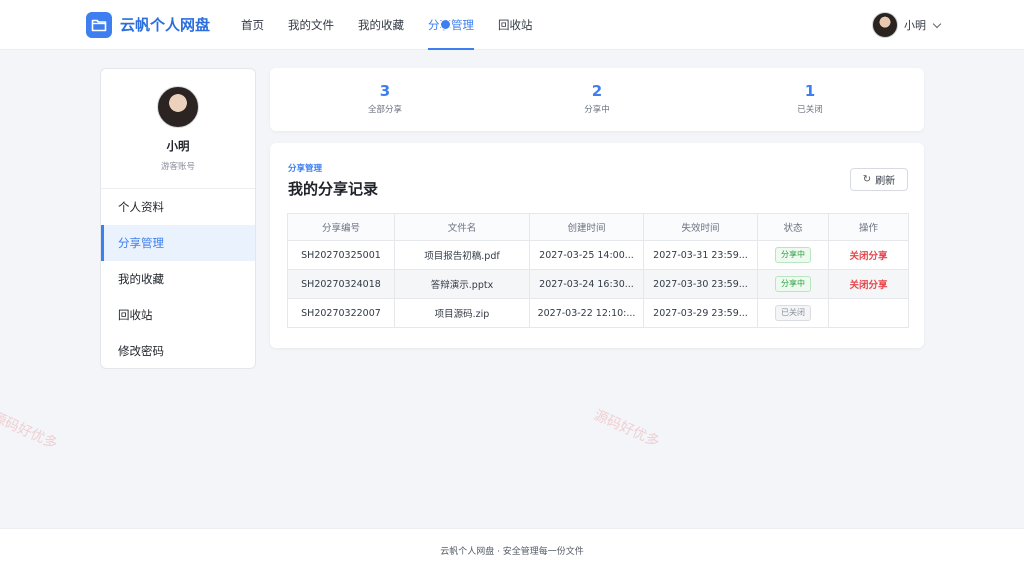 This screenshot has height=576, width=1024. I want to click on stat-label: 分享中, so click(597, 110).